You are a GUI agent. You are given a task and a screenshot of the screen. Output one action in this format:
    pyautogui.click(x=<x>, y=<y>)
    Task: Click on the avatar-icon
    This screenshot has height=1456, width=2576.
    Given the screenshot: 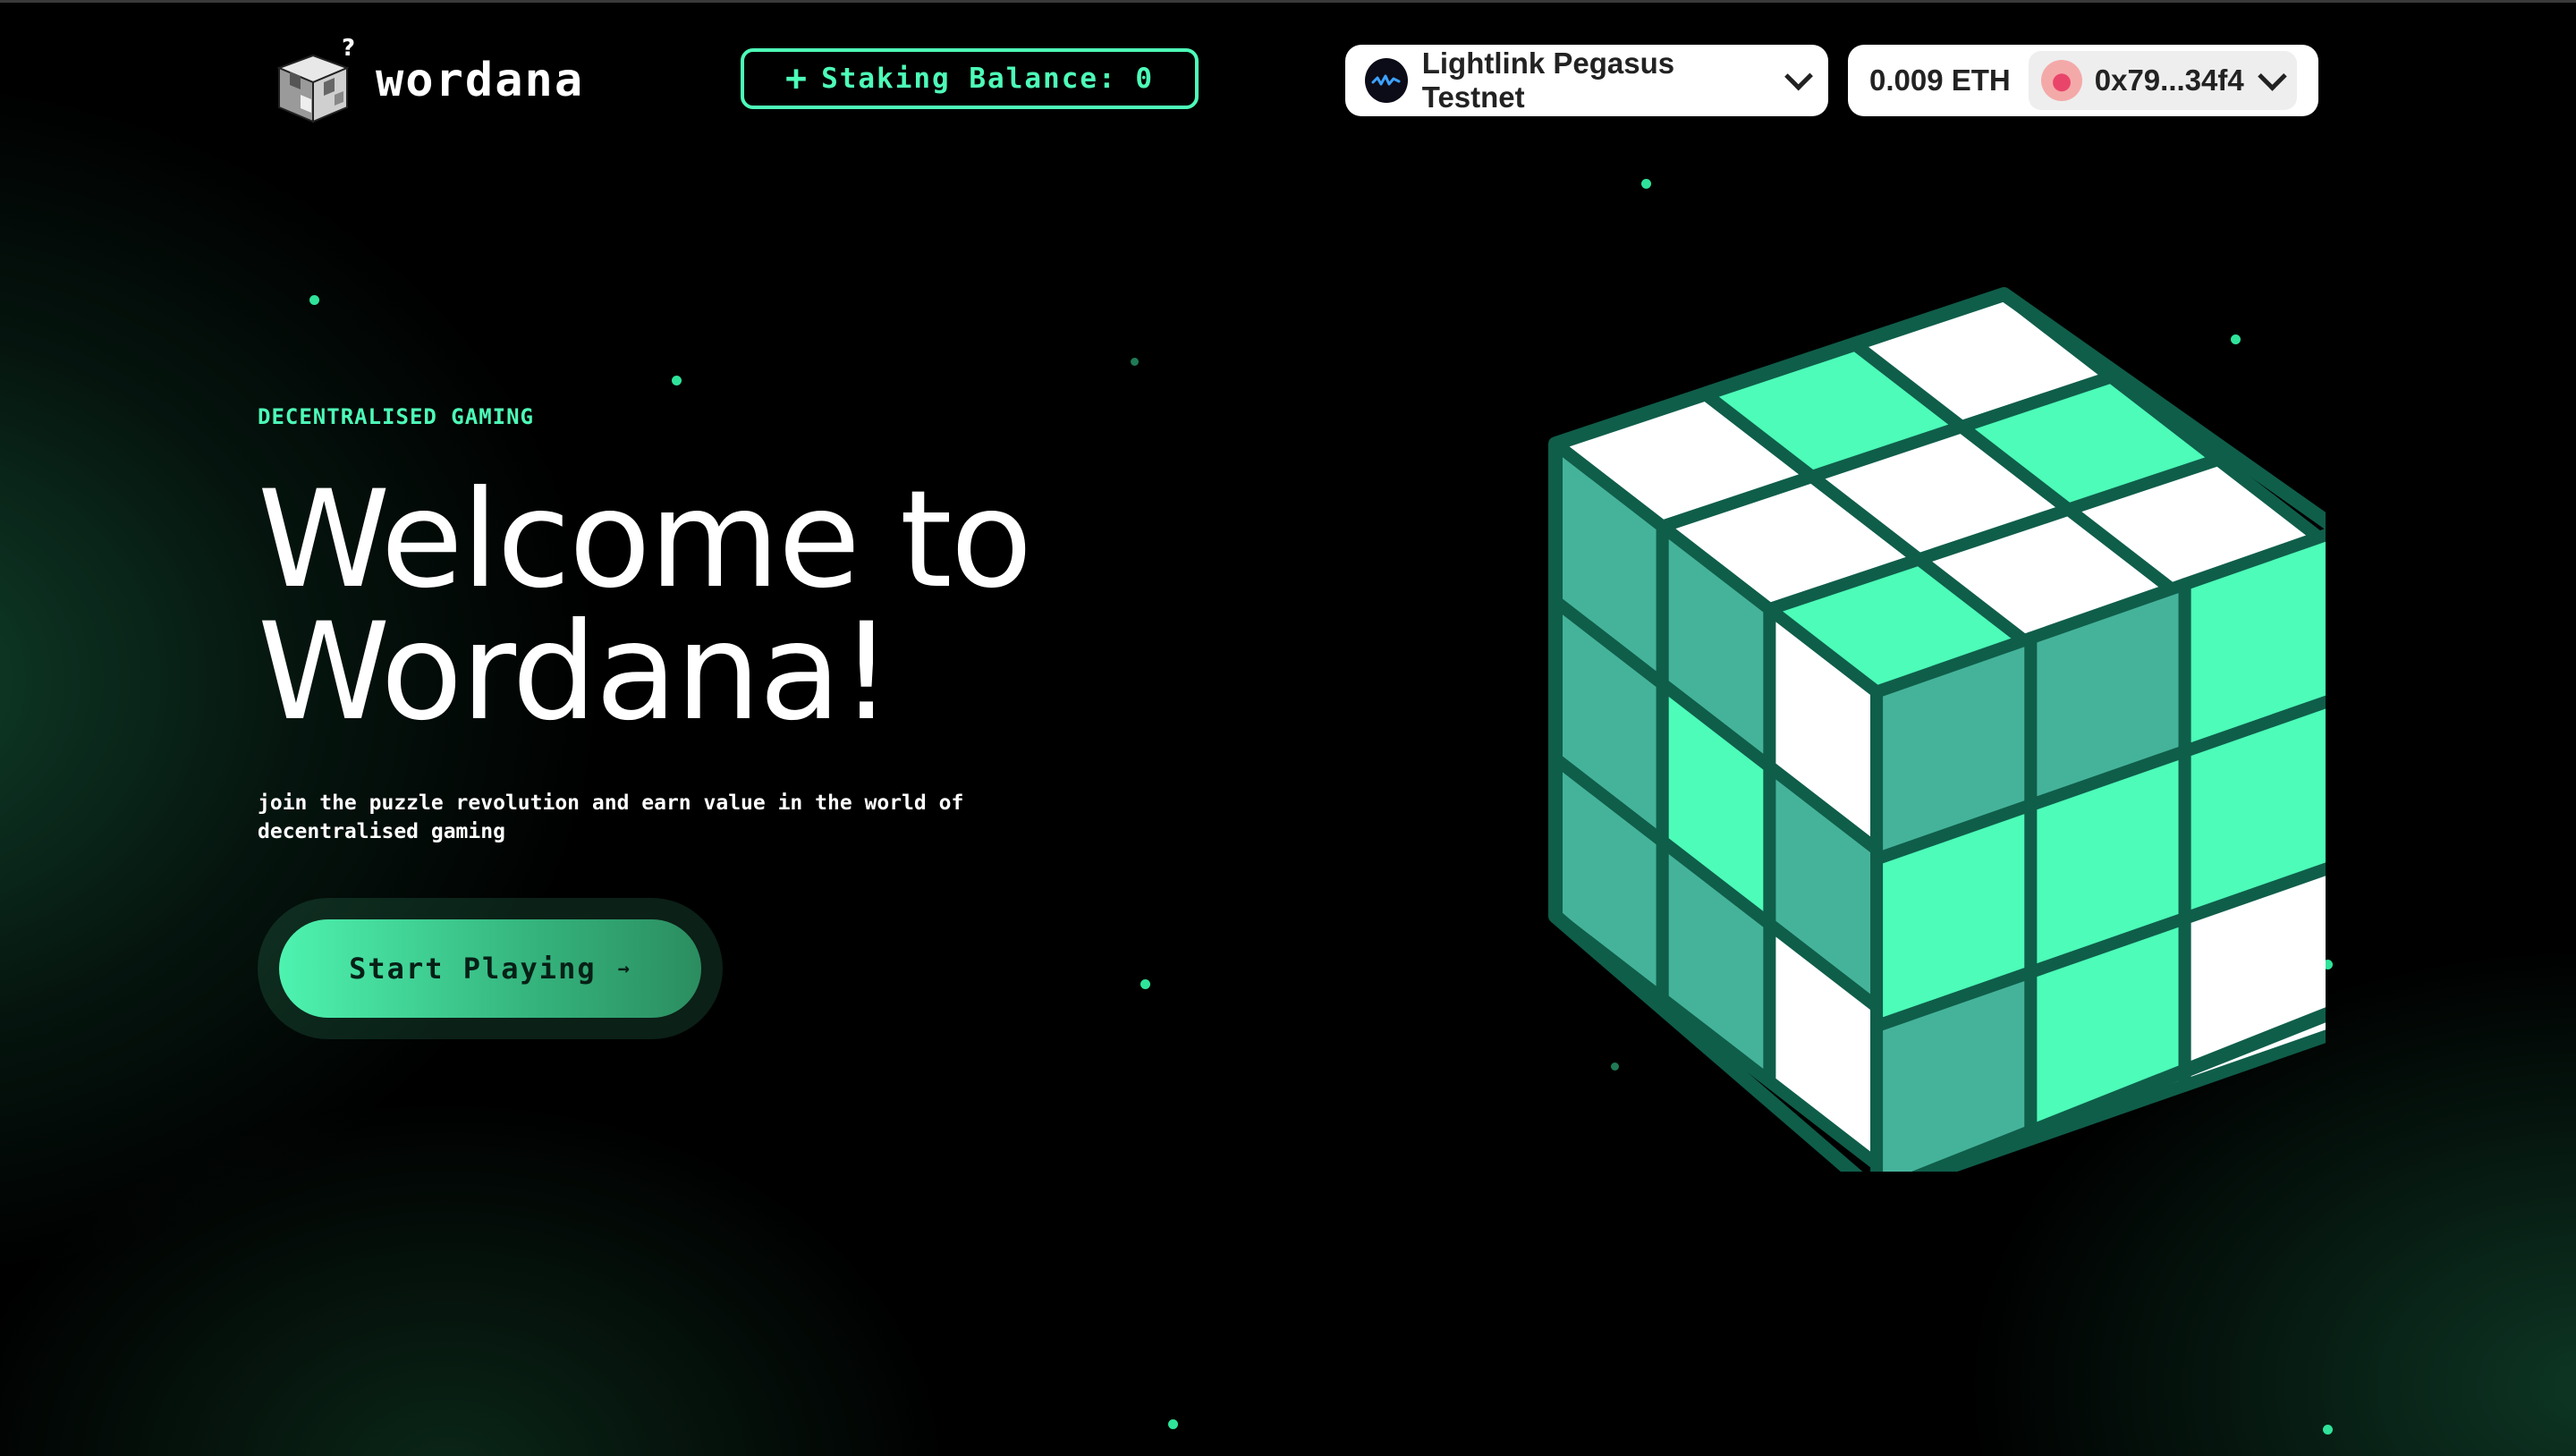 What is the action you would take?
    pyautogui.click(x=2061, y=80)
    